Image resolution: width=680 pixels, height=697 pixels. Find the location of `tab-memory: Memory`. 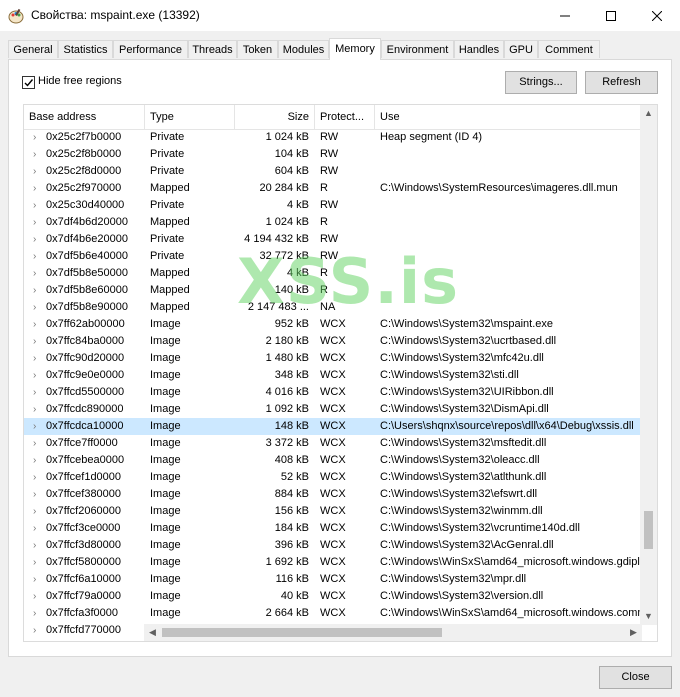

tab-memory: Memory is located at coordinates (355, 49).